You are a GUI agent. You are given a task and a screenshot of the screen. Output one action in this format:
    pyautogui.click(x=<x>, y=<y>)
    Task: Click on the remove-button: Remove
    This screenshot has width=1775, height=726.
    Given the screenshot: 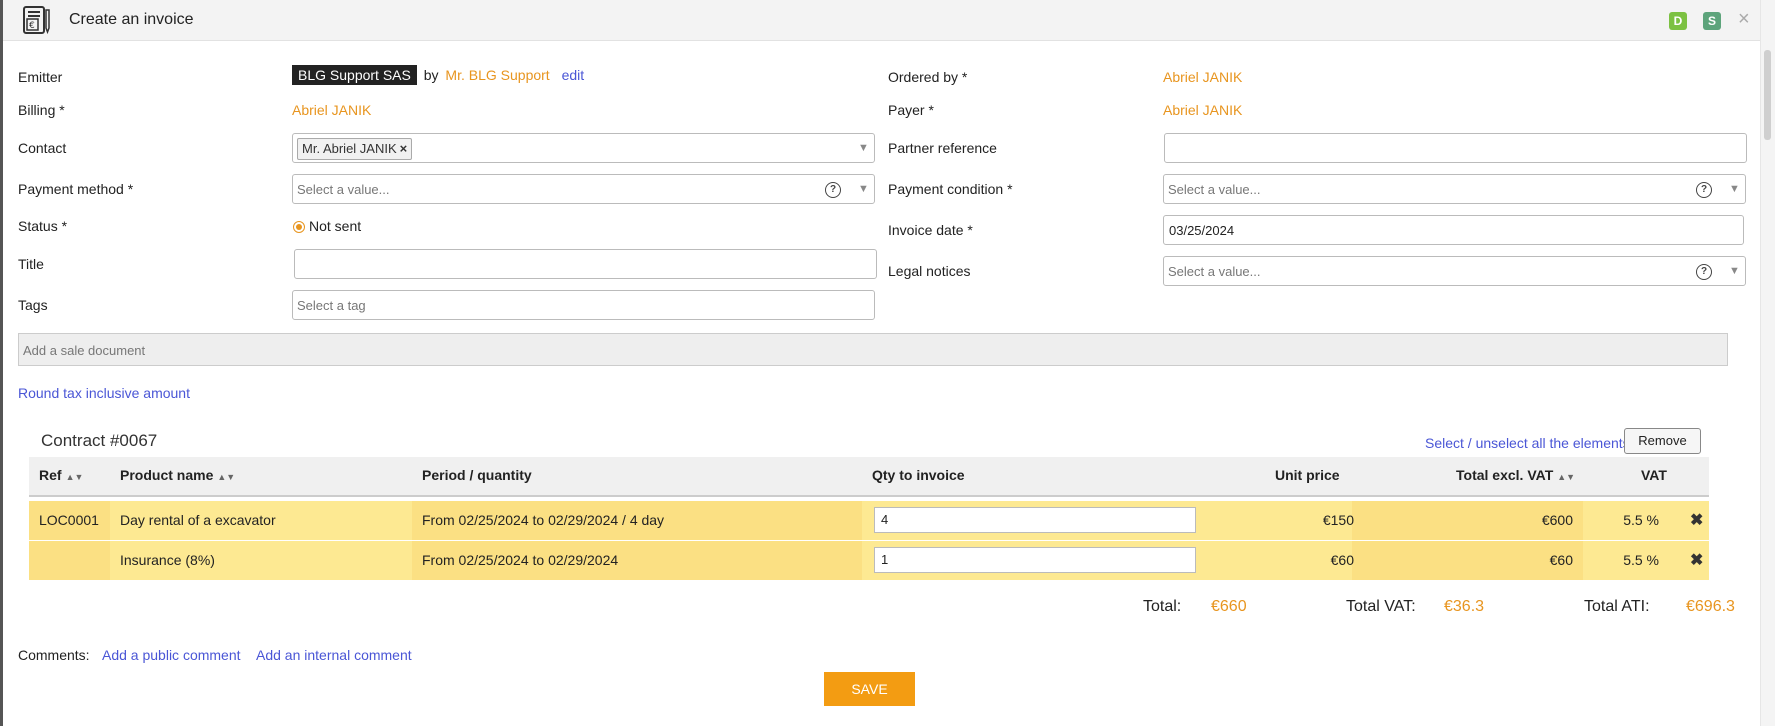 What is the action you would take?
    pyautogui.click(x=1662, y=441)
    